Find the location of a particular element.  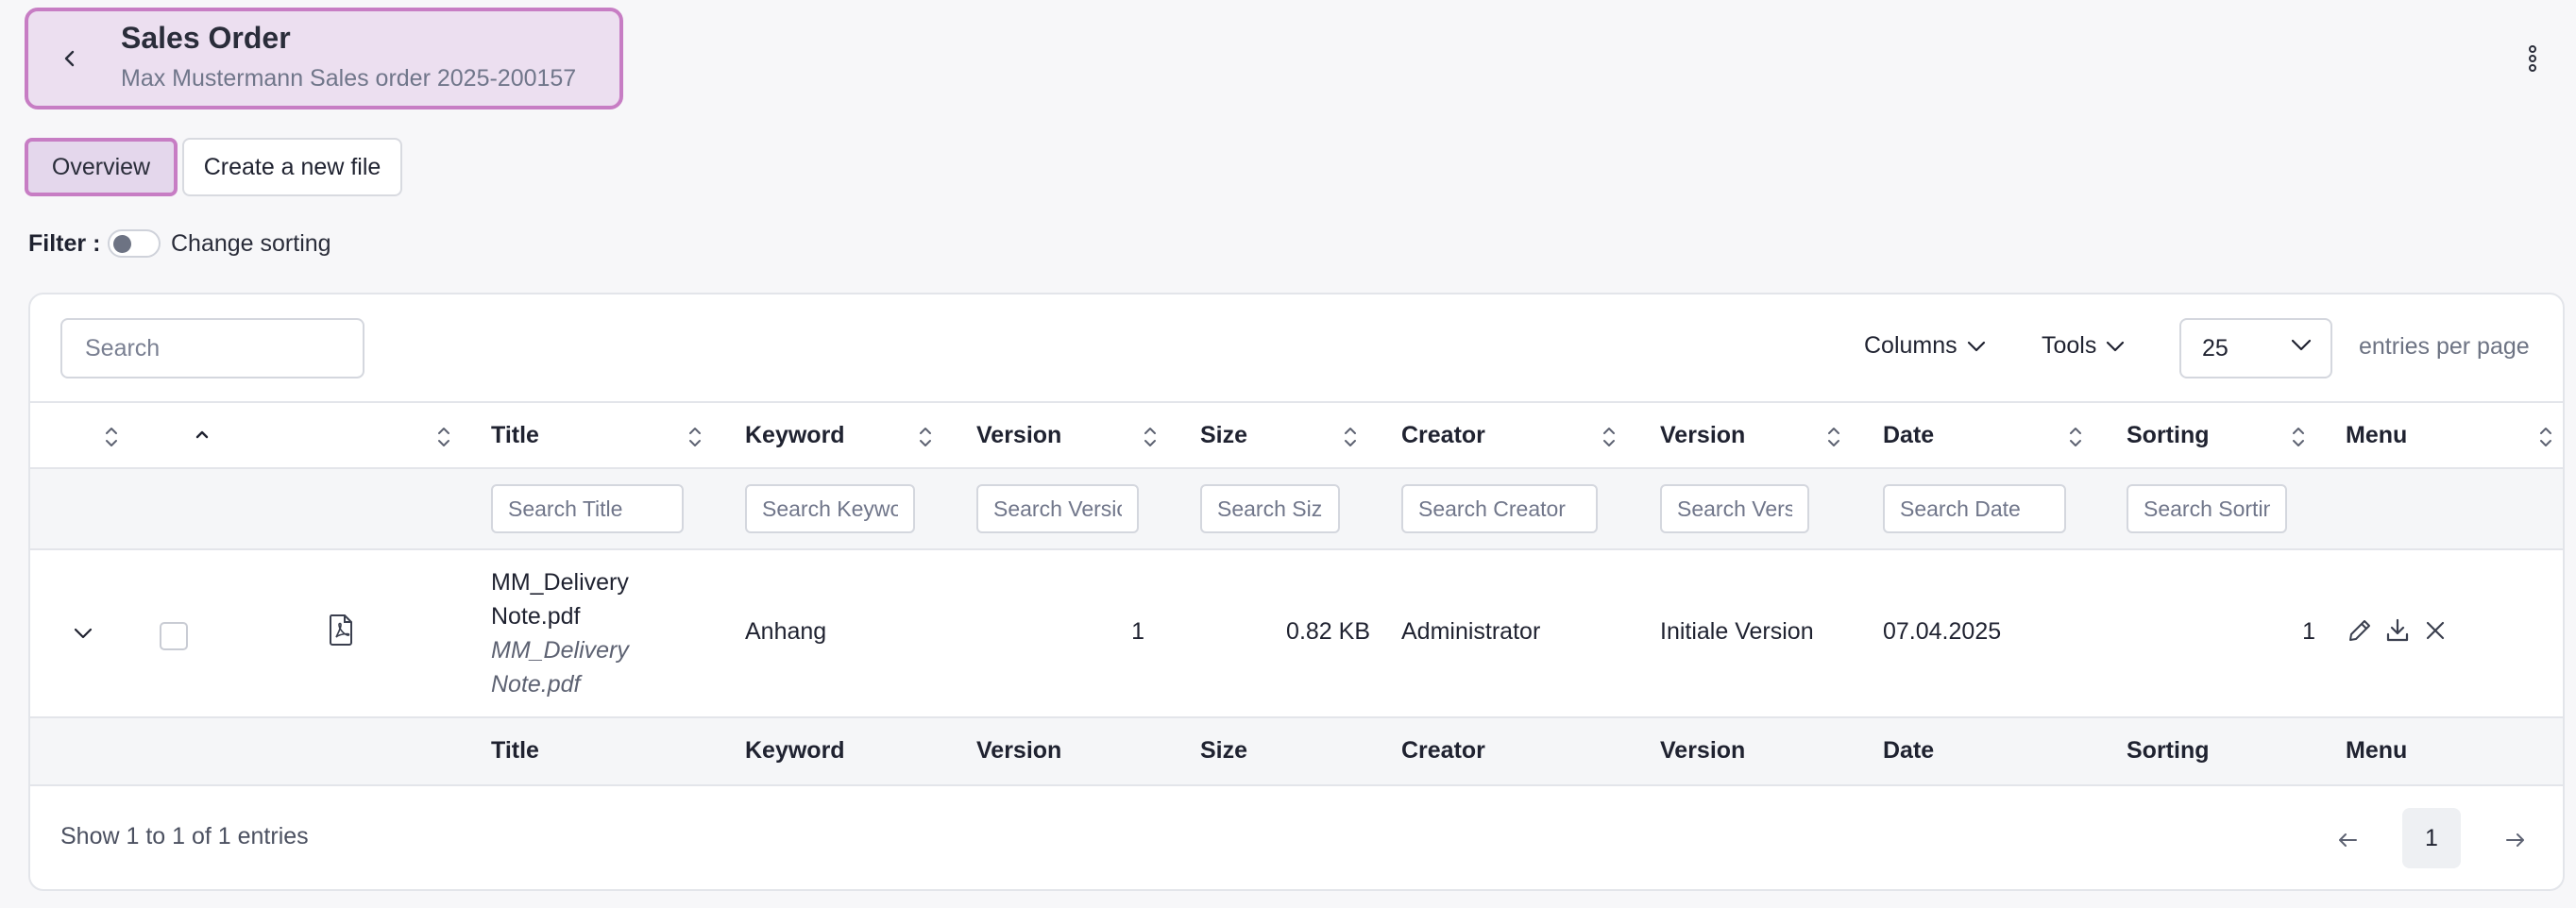

search-version-input is located at coordinates (1057, 508).